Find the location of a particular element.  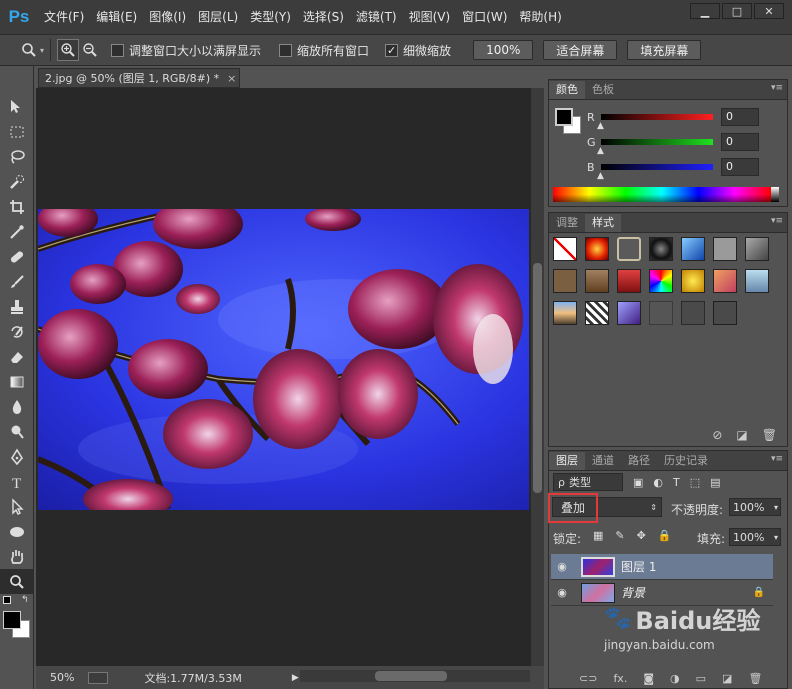

history-brush-tool-icon is located at coordinates (17, 331).